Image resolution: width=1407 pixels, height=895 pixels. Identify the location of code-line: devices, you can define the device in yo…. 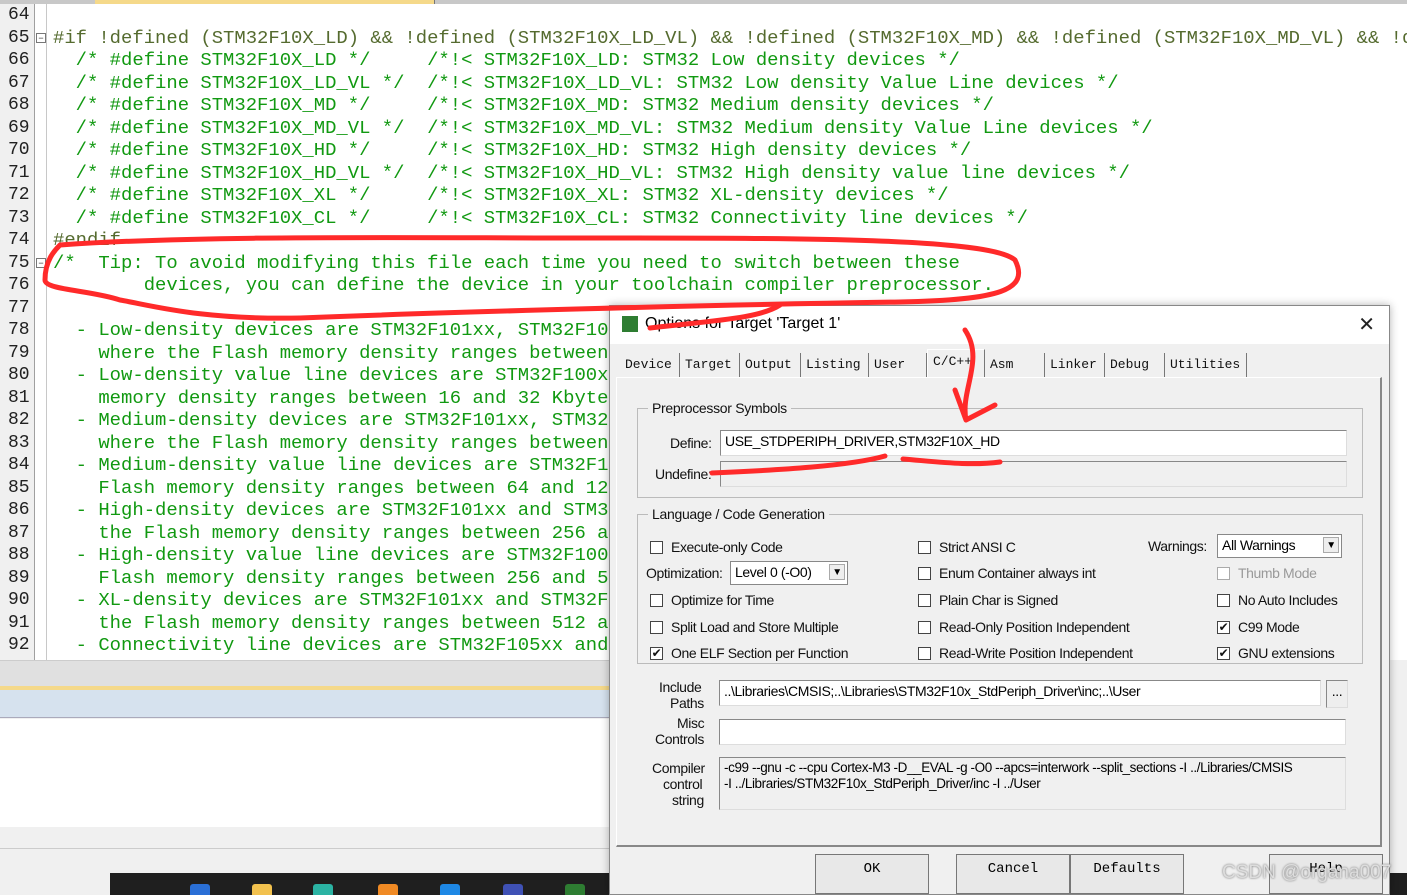
(523, 285).